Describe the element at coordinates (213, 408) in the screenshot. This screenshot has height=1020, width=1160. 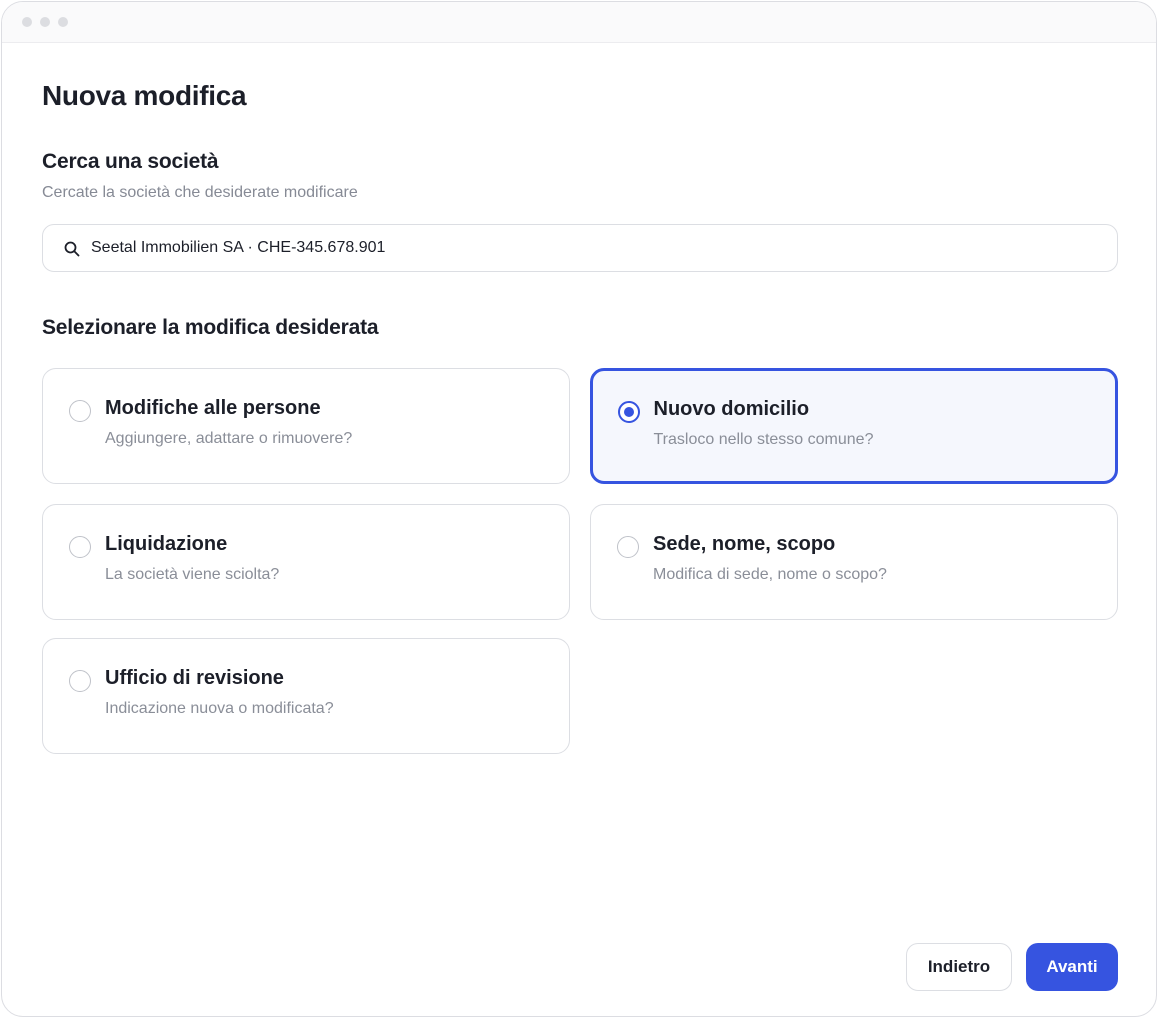
I see `option-title: Modifiche alle persone` at that location.